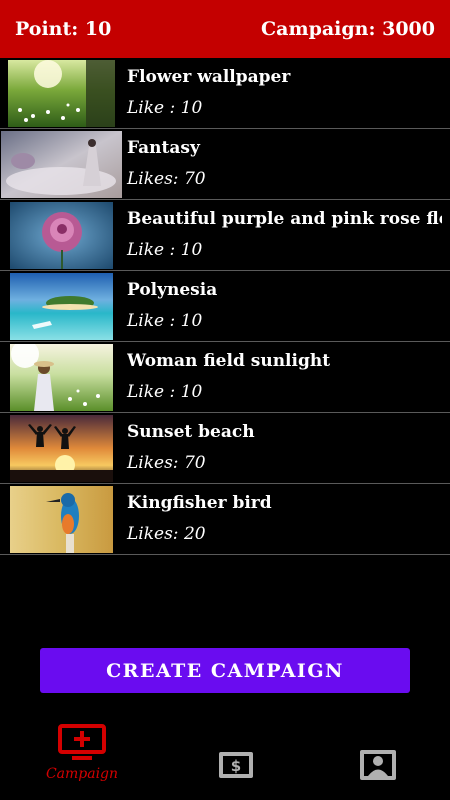  What do you see at coordinates (225, 377) in the screenshot?
I see `list-item: Woman field sunlight Like : 10` at bounding box center [225, 377].